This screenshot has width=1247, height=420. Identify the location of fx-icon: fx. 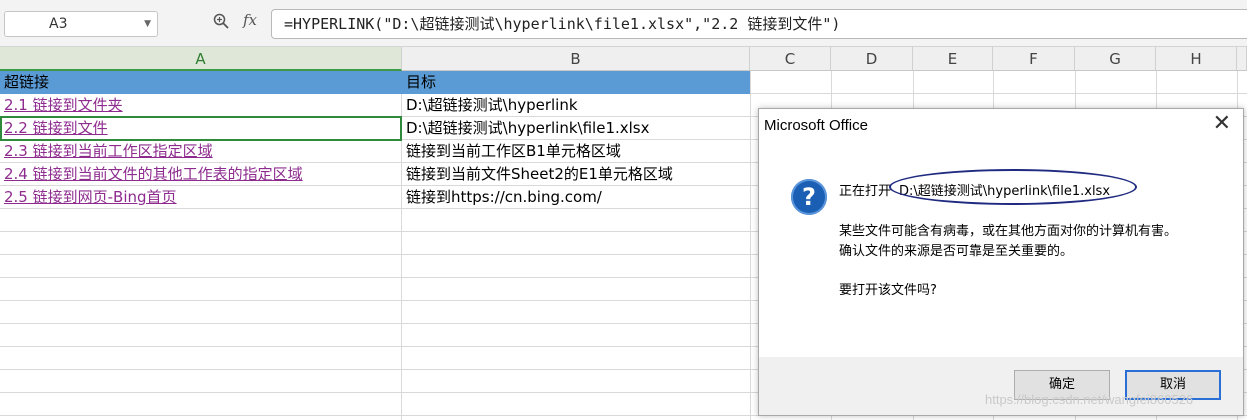
(250, 20).